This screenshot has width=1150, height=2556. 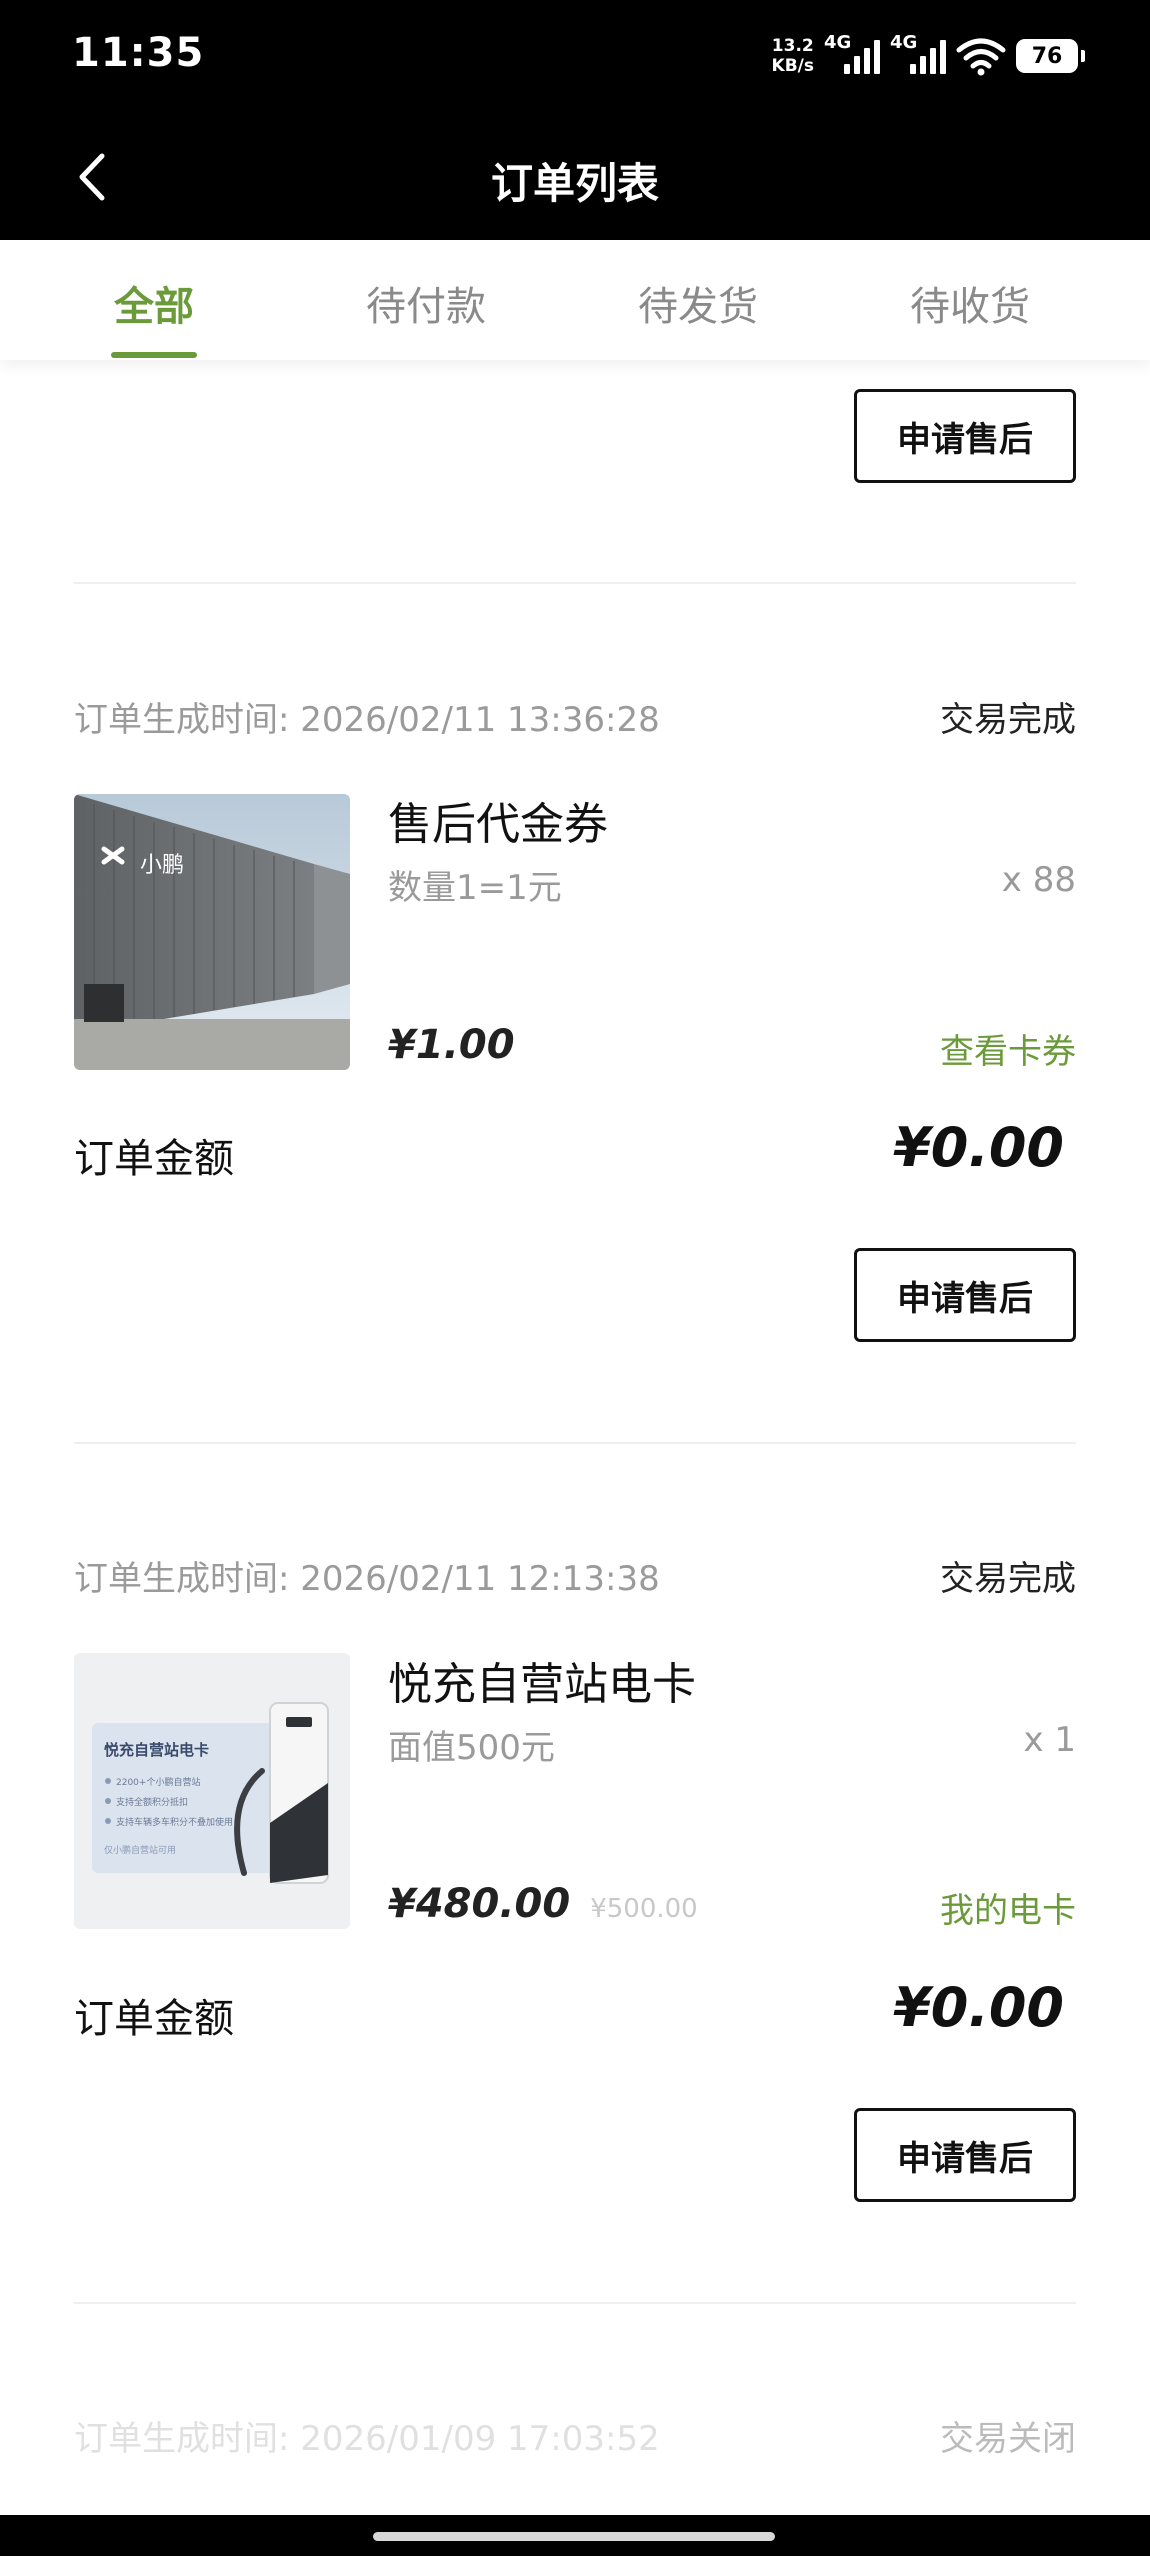 What do you see at coordinates (1008, 2439) in the screenshot?
I see `order-status: 交易关闭` at bounding box center [1008, 2439].